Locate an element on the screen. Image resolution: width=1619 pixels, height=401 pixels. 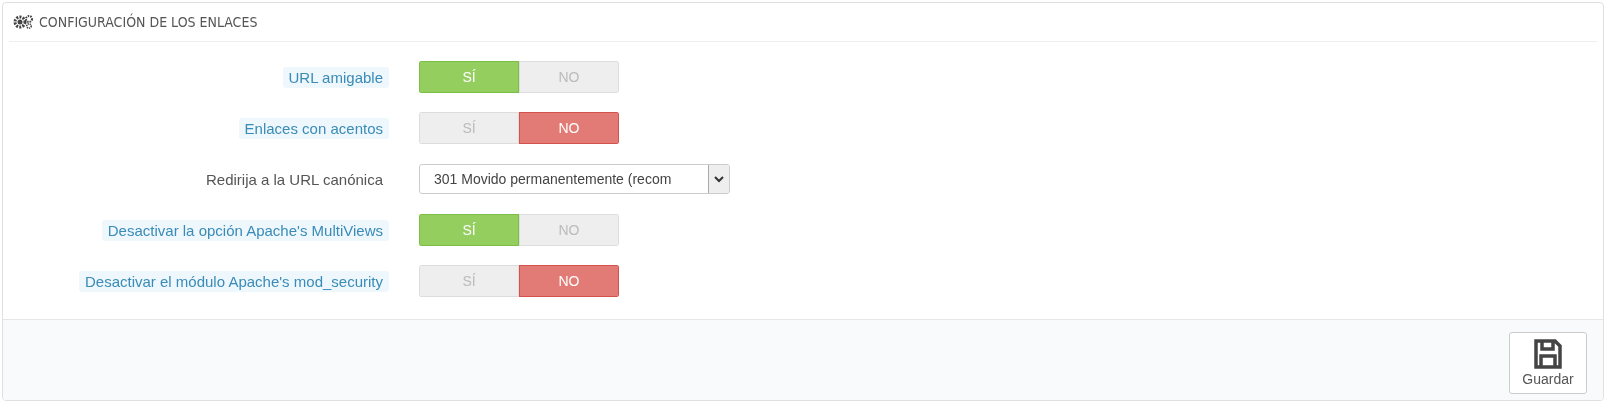
gears-icon is located at coordinates (24, 22).